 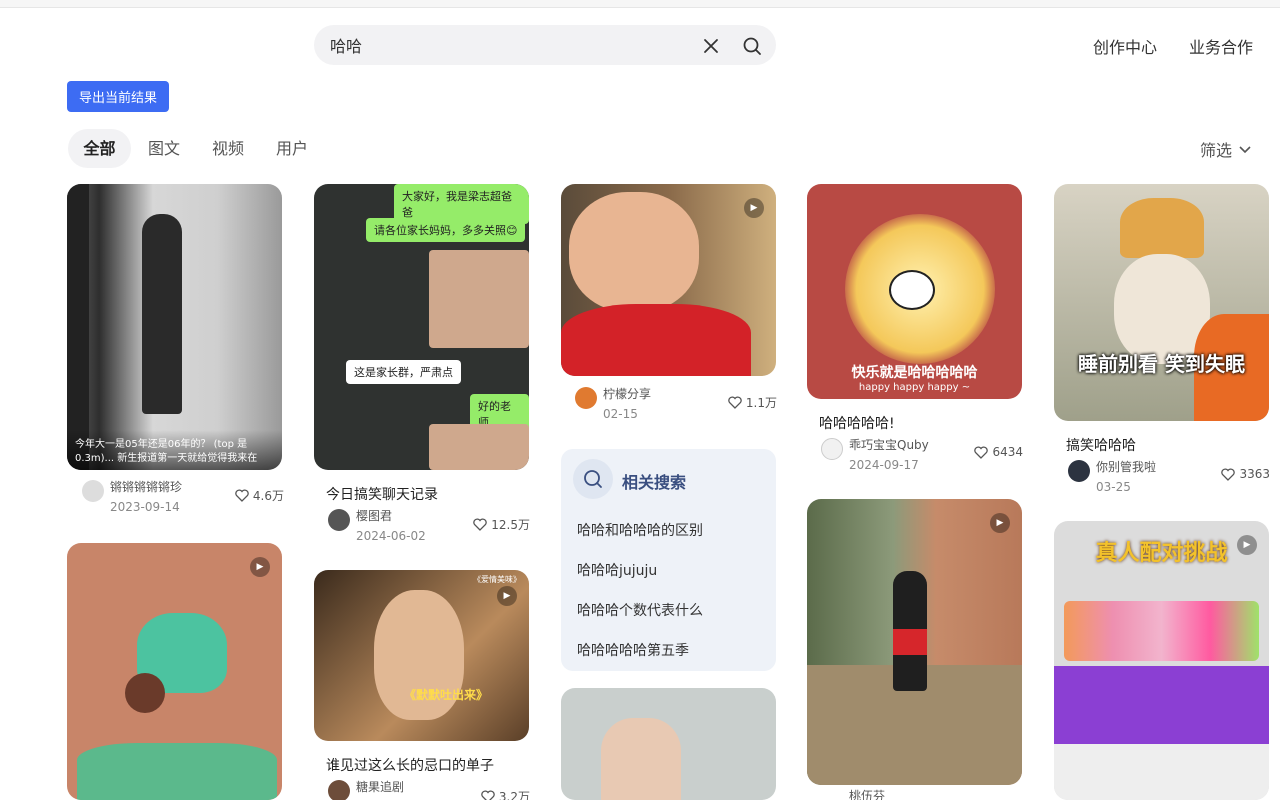 I want to click on post-date: 02-15, so click(x=620, y=414).